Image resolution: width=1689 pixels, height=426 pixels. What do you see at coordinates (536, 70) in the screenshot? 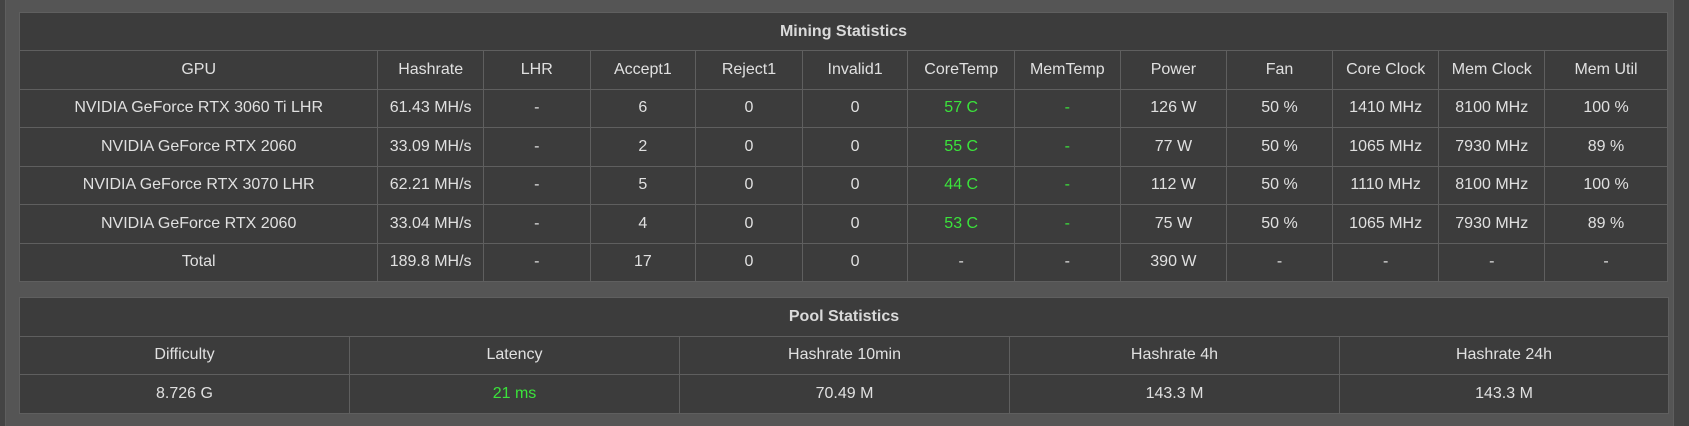
I see `header-lhr: LHR` at bounding box center [536, 70].